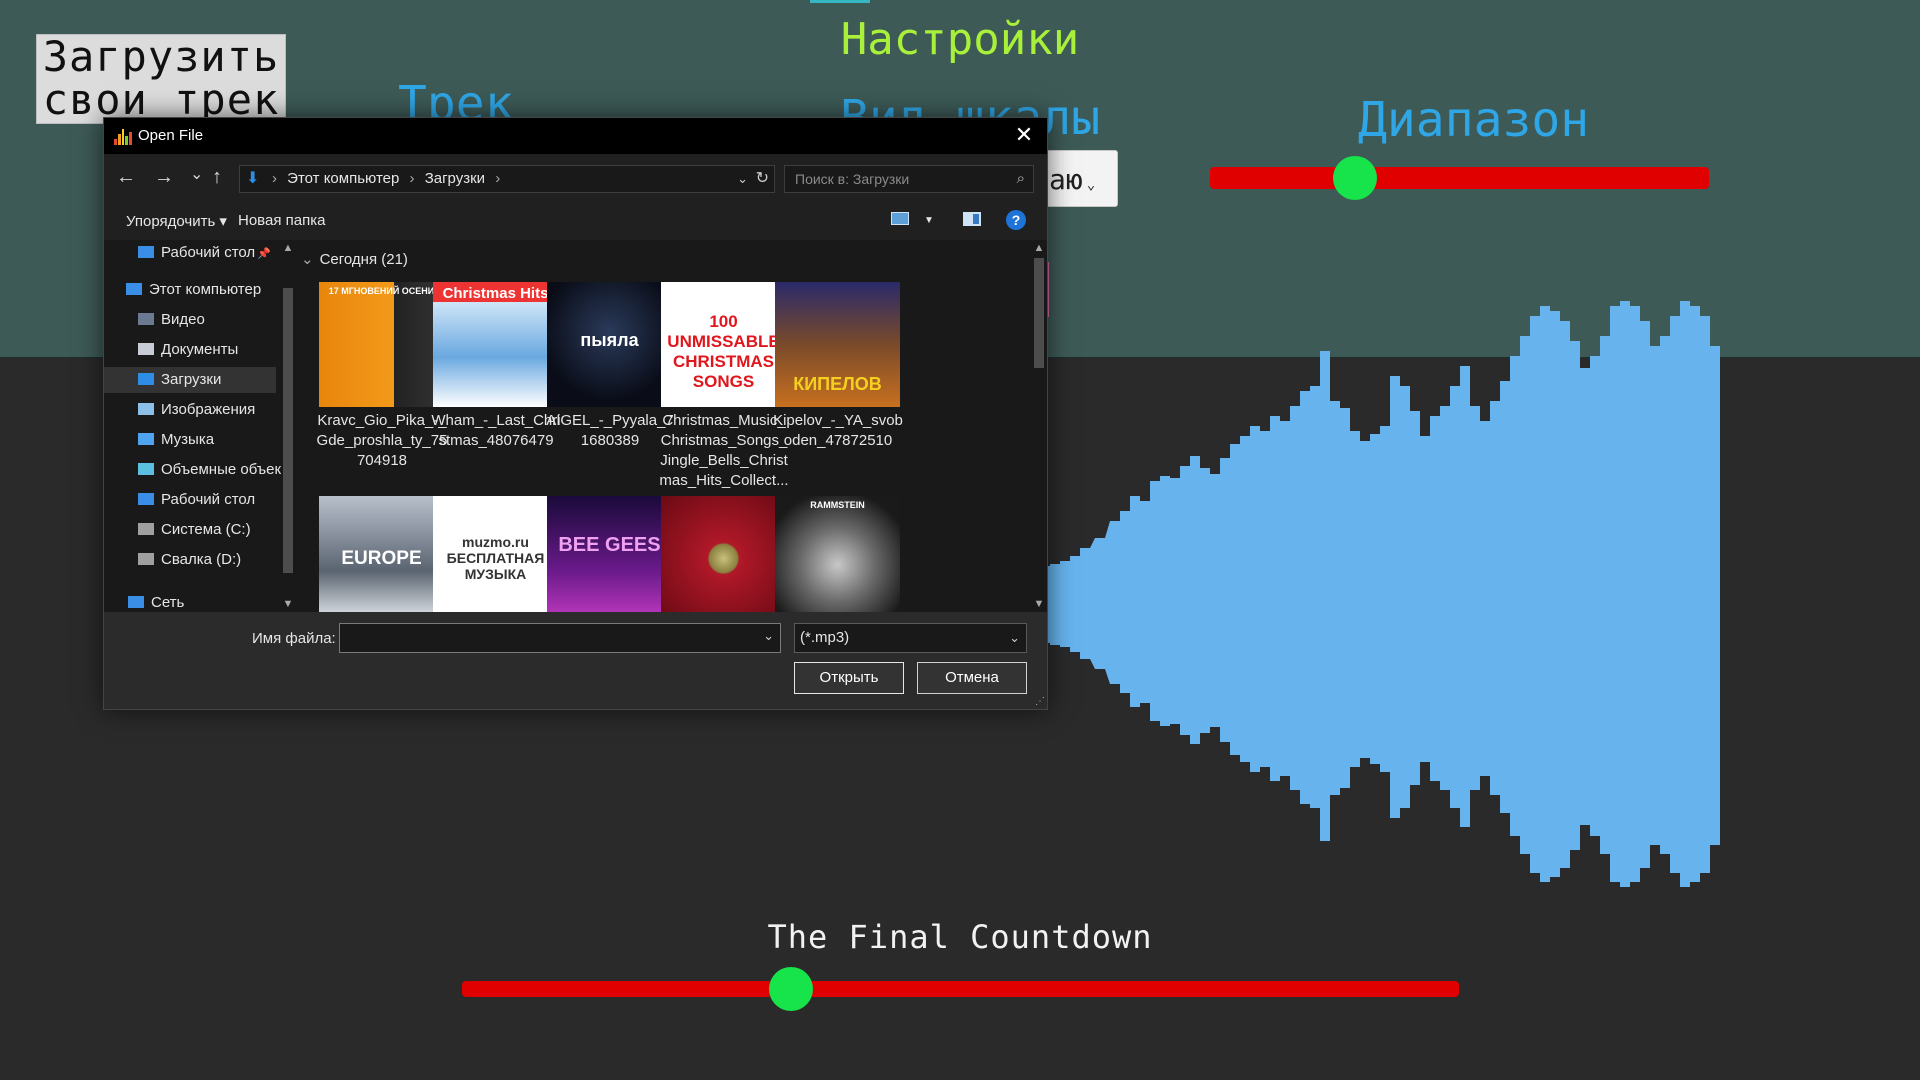  Describe the element at coordinates (168, 602) in the screenshot. I see `sidebar-item-label: Сеть` at that location.